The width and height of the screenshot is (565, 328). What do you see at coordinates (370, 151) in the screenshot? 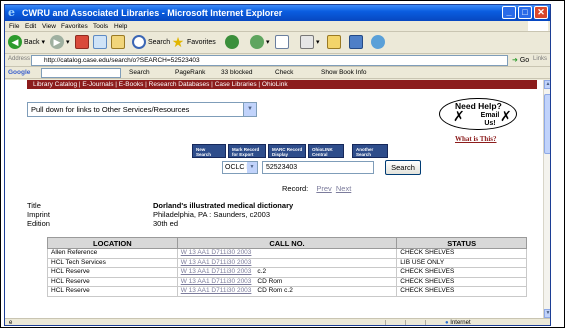
I see `another-search-button: Another Search` at bounding box center [370, 151].